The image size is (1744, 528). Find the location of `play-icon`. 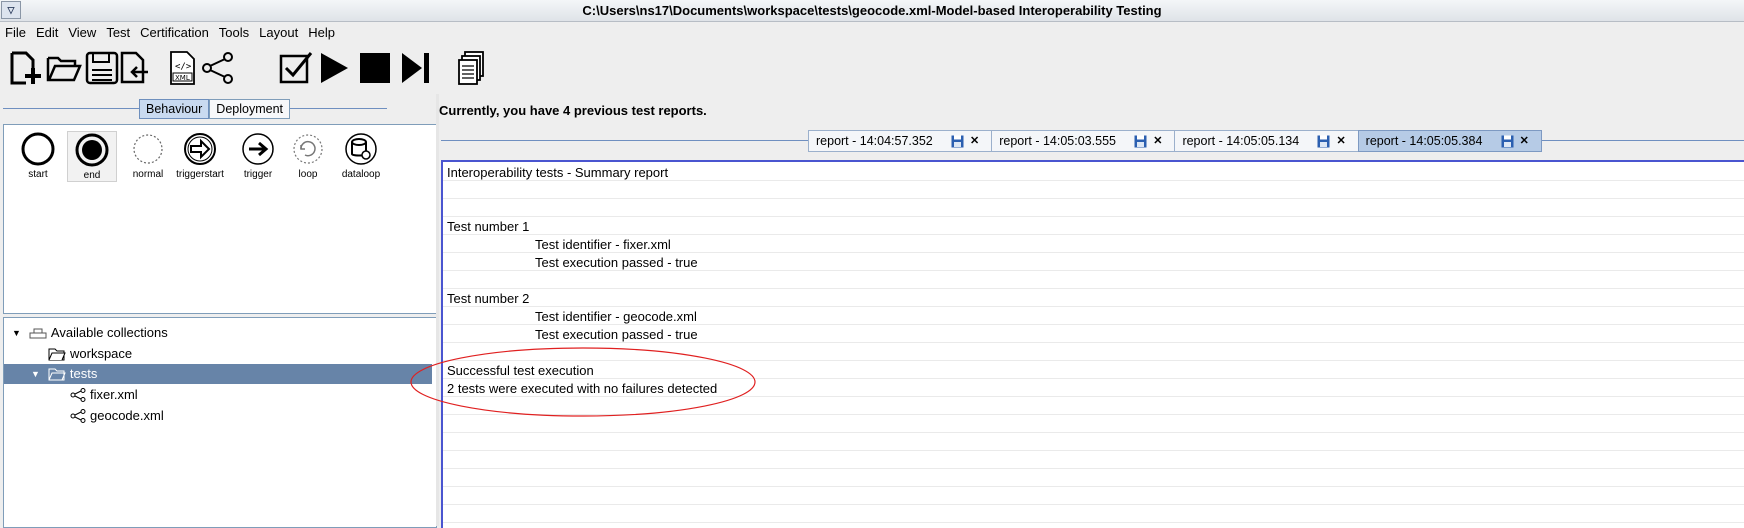

play-icon is located at coordinates (334, 68).